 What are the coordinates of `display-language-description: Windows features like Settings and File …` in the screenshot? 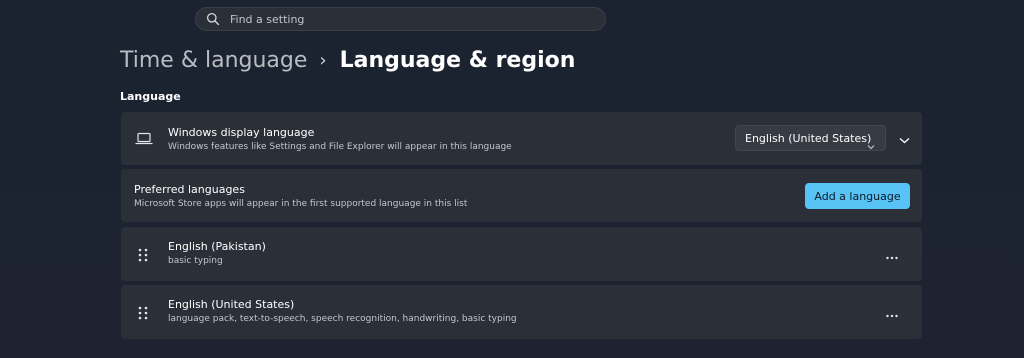 It's located at (340, 147).